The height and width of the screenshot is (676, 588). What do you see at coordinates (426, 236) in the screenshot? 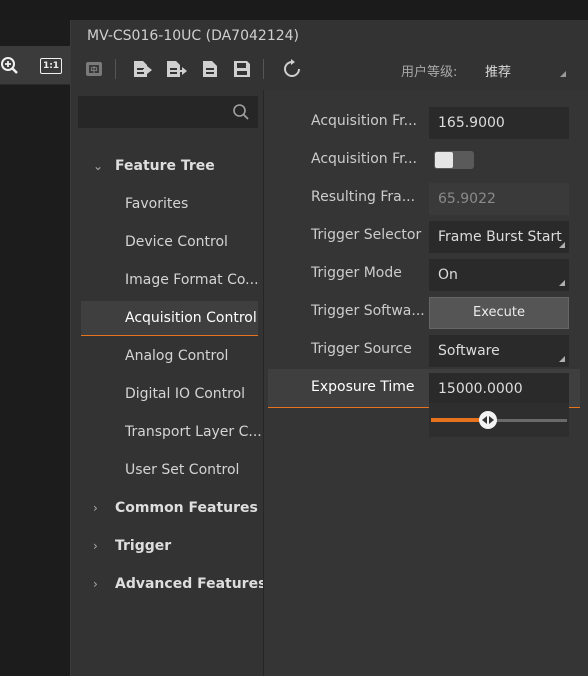
I see `property-row-trigger-selector: Trigger Selector Frame Burst Start` at bounding box center [426, 236].